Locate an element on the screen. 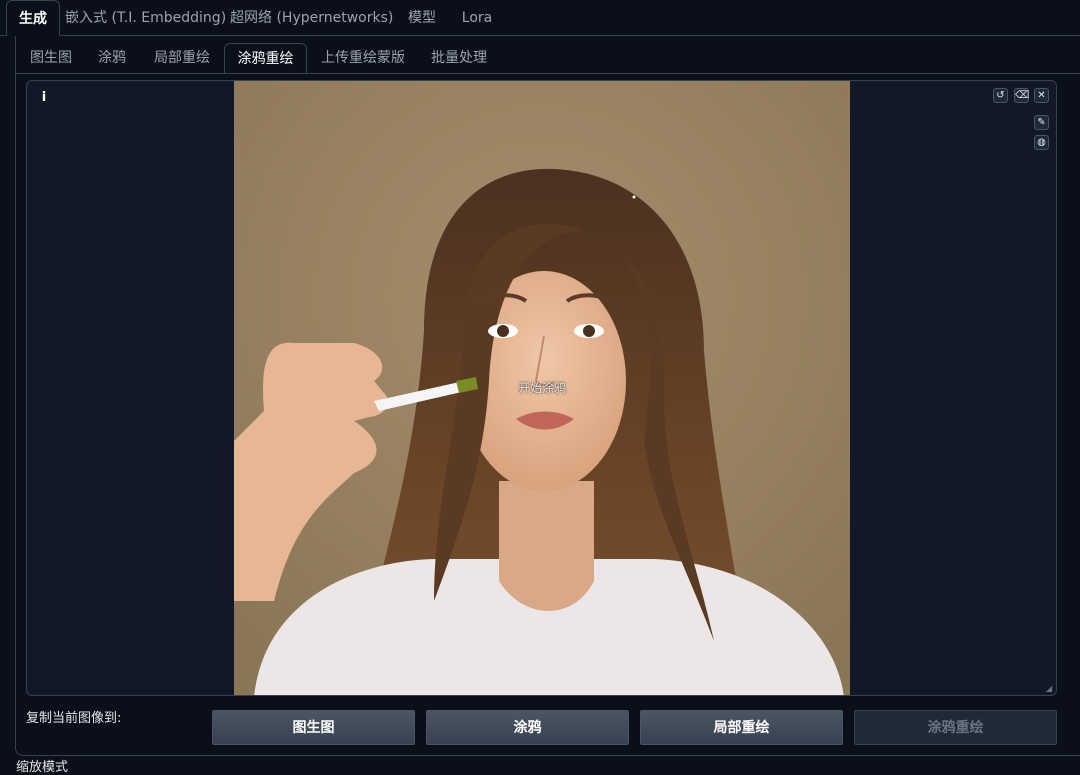 The width and height of the screenshot is (1080, 775). subtab-img2img: 图生图 is located at coordinates (51, 58).